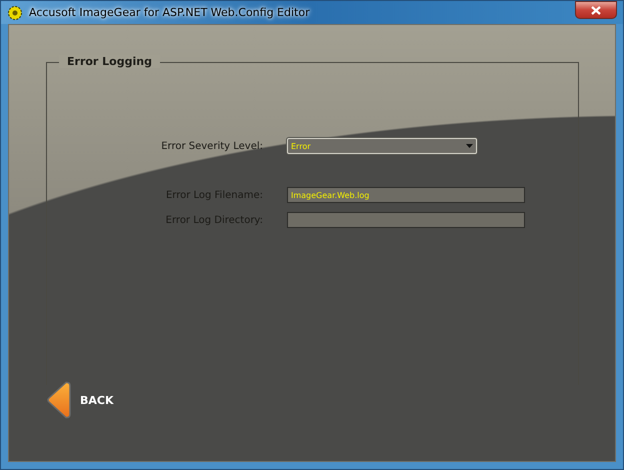 The width and height of the screenshot is (624, 470). What do you see at coordinates (169, 12) in the screenshot?
I see `window-title: Accusoft ImageGear for ASP.NET Web.Config Editor` at bounding box center [169, 12].